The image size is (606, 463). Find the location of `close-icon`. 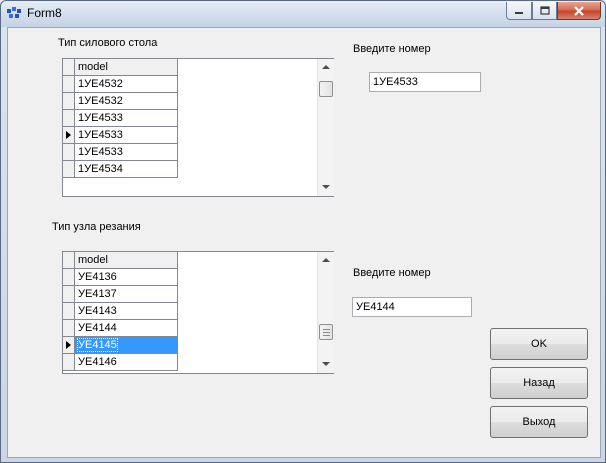

close-icon is located at coordinates (579, 10).